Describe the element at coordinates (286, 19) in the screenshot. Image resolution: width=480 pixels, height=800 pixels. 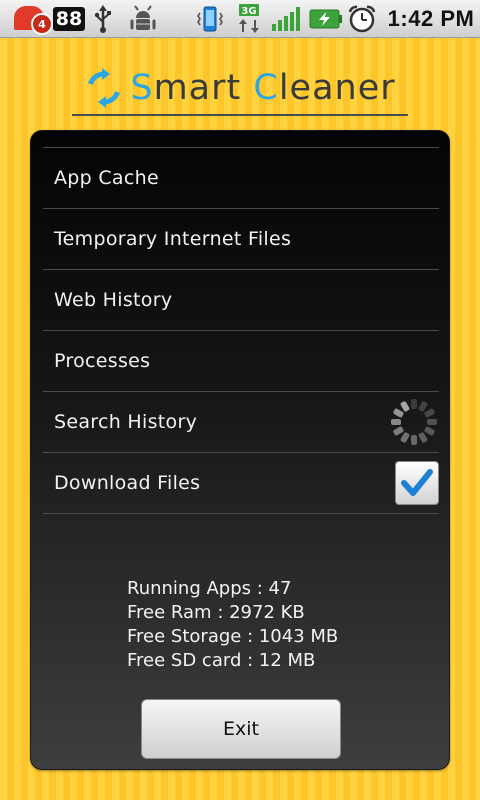
I see `signal-icon` at that location.